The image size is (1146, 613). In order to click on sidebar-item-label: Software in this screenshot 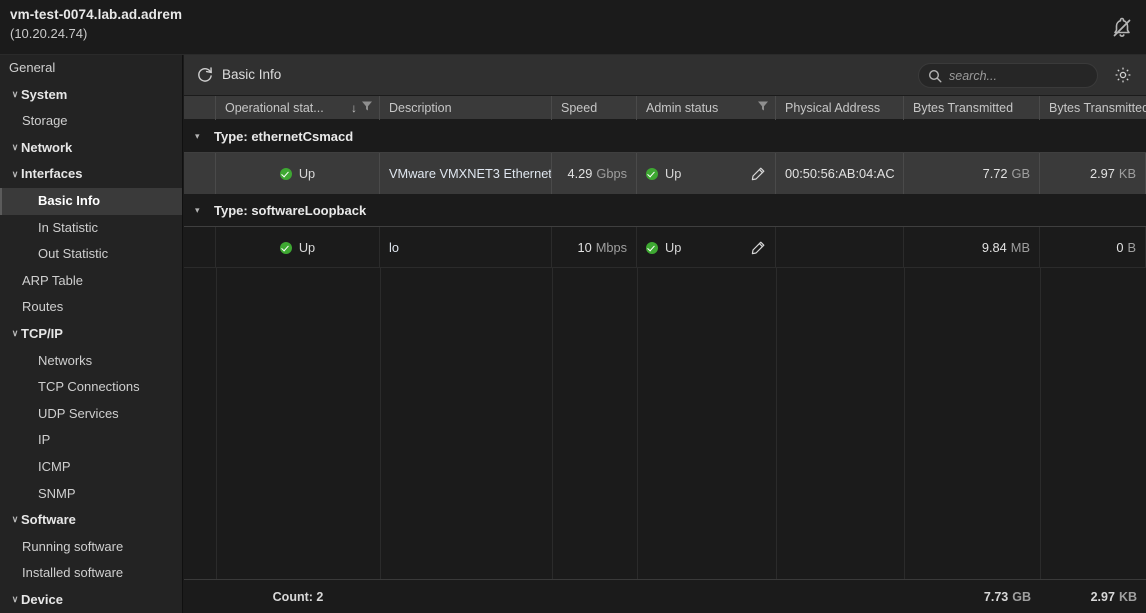, I will do `click(48, 520)`.